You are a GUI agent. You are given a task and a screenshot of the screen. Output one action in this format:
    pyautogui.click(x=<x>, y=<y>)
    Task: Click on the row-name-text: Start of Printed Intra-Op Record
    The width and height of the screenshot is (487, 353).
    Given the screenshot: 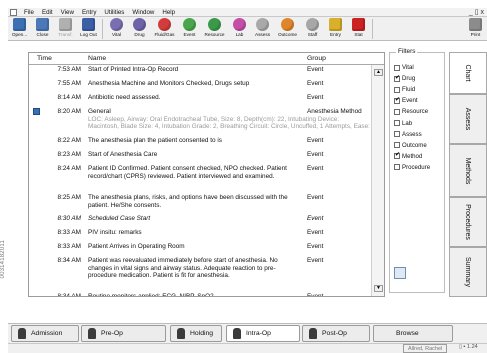 What is the action you would take?
    pyautogui.click(x=133, y=69)
    